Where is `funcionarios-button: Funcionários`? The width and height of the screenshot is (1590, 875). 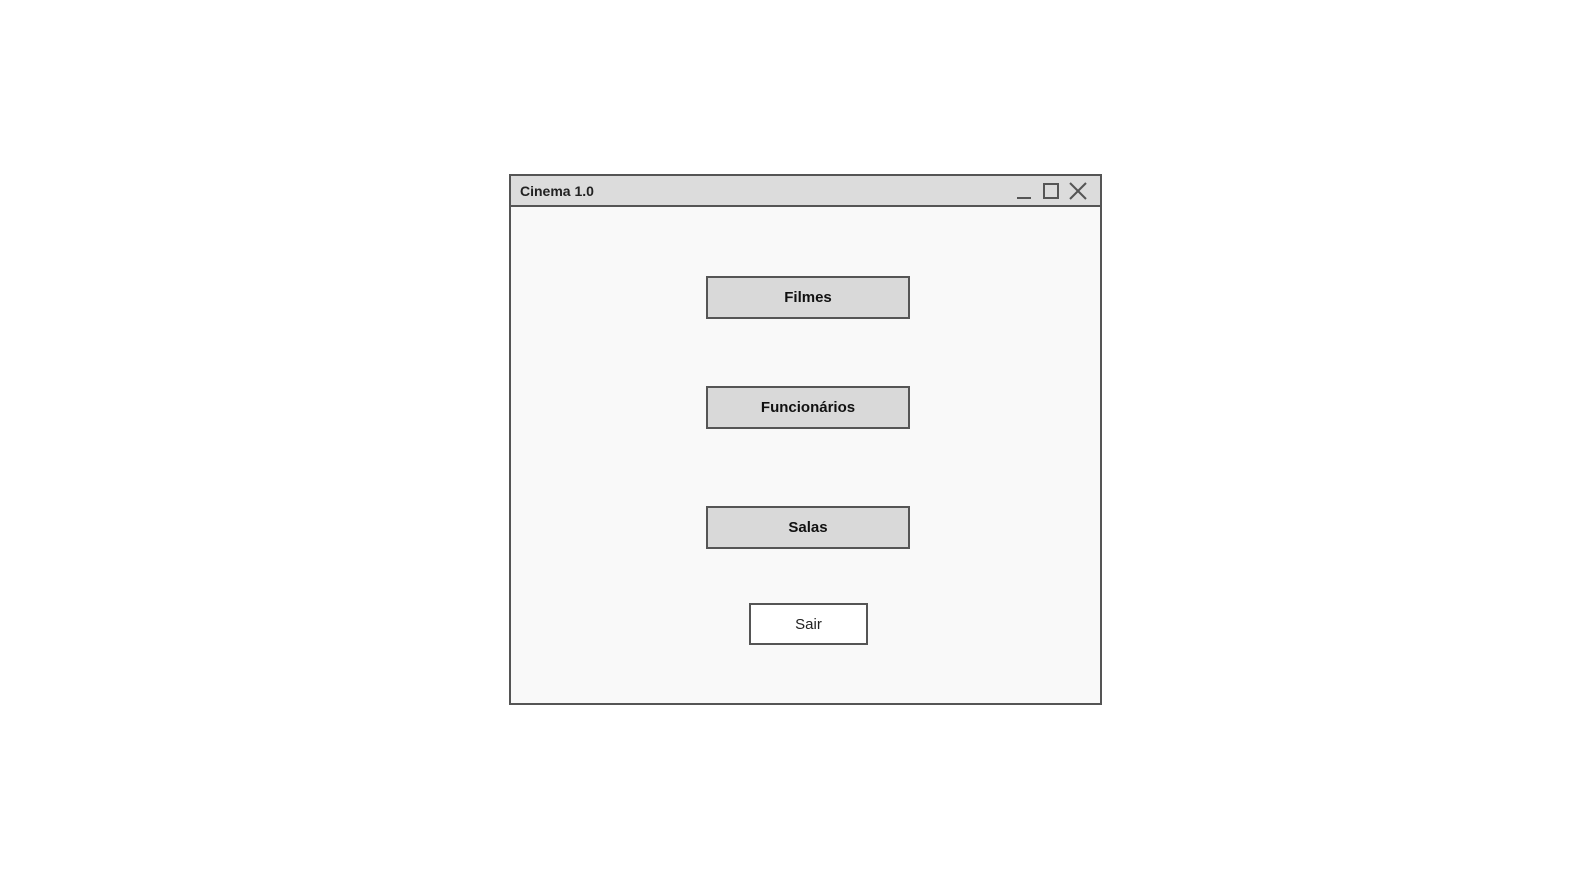
funcionarios-button: Funcionários is located at coordinates (808, 407).